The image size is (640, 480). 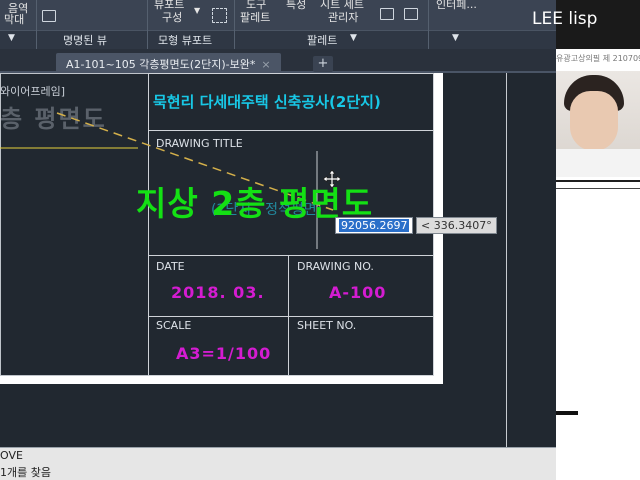 What do you see at coordinates (255, 17) in the screenshot?
I see `ribbon-label-palette: 팔레트` at bounding box center [255, 17].